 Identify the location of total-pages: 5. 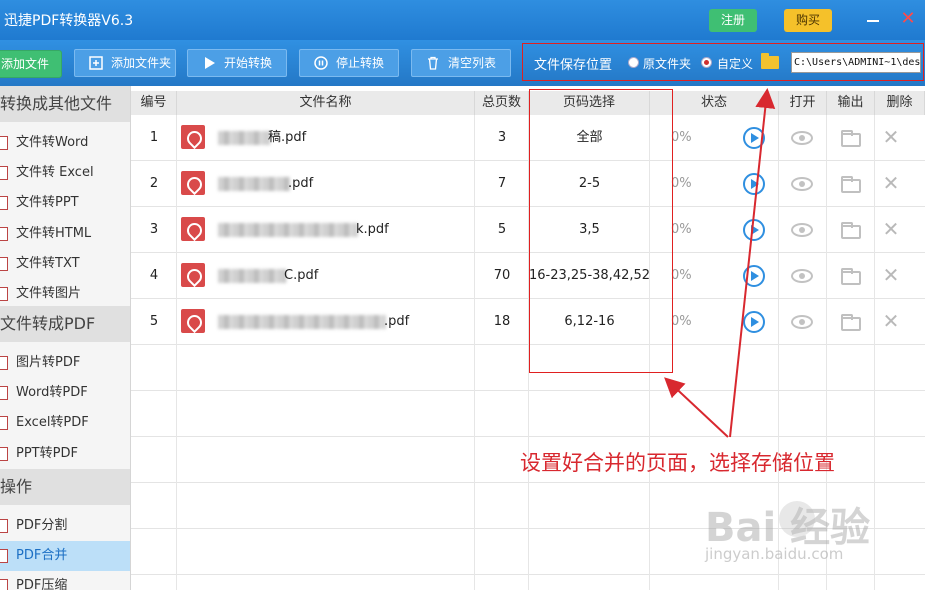
(502, 229).